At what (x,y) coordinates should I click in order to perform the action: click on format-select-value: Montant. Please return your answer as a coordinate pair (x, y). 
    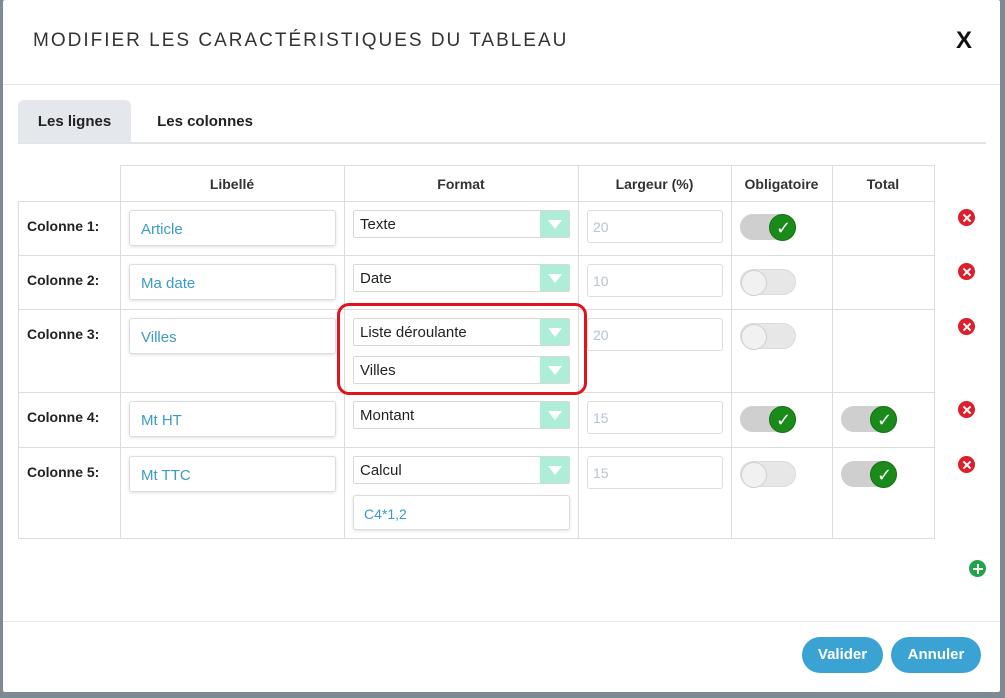
    Looking at the image, I should click on (387, 415).